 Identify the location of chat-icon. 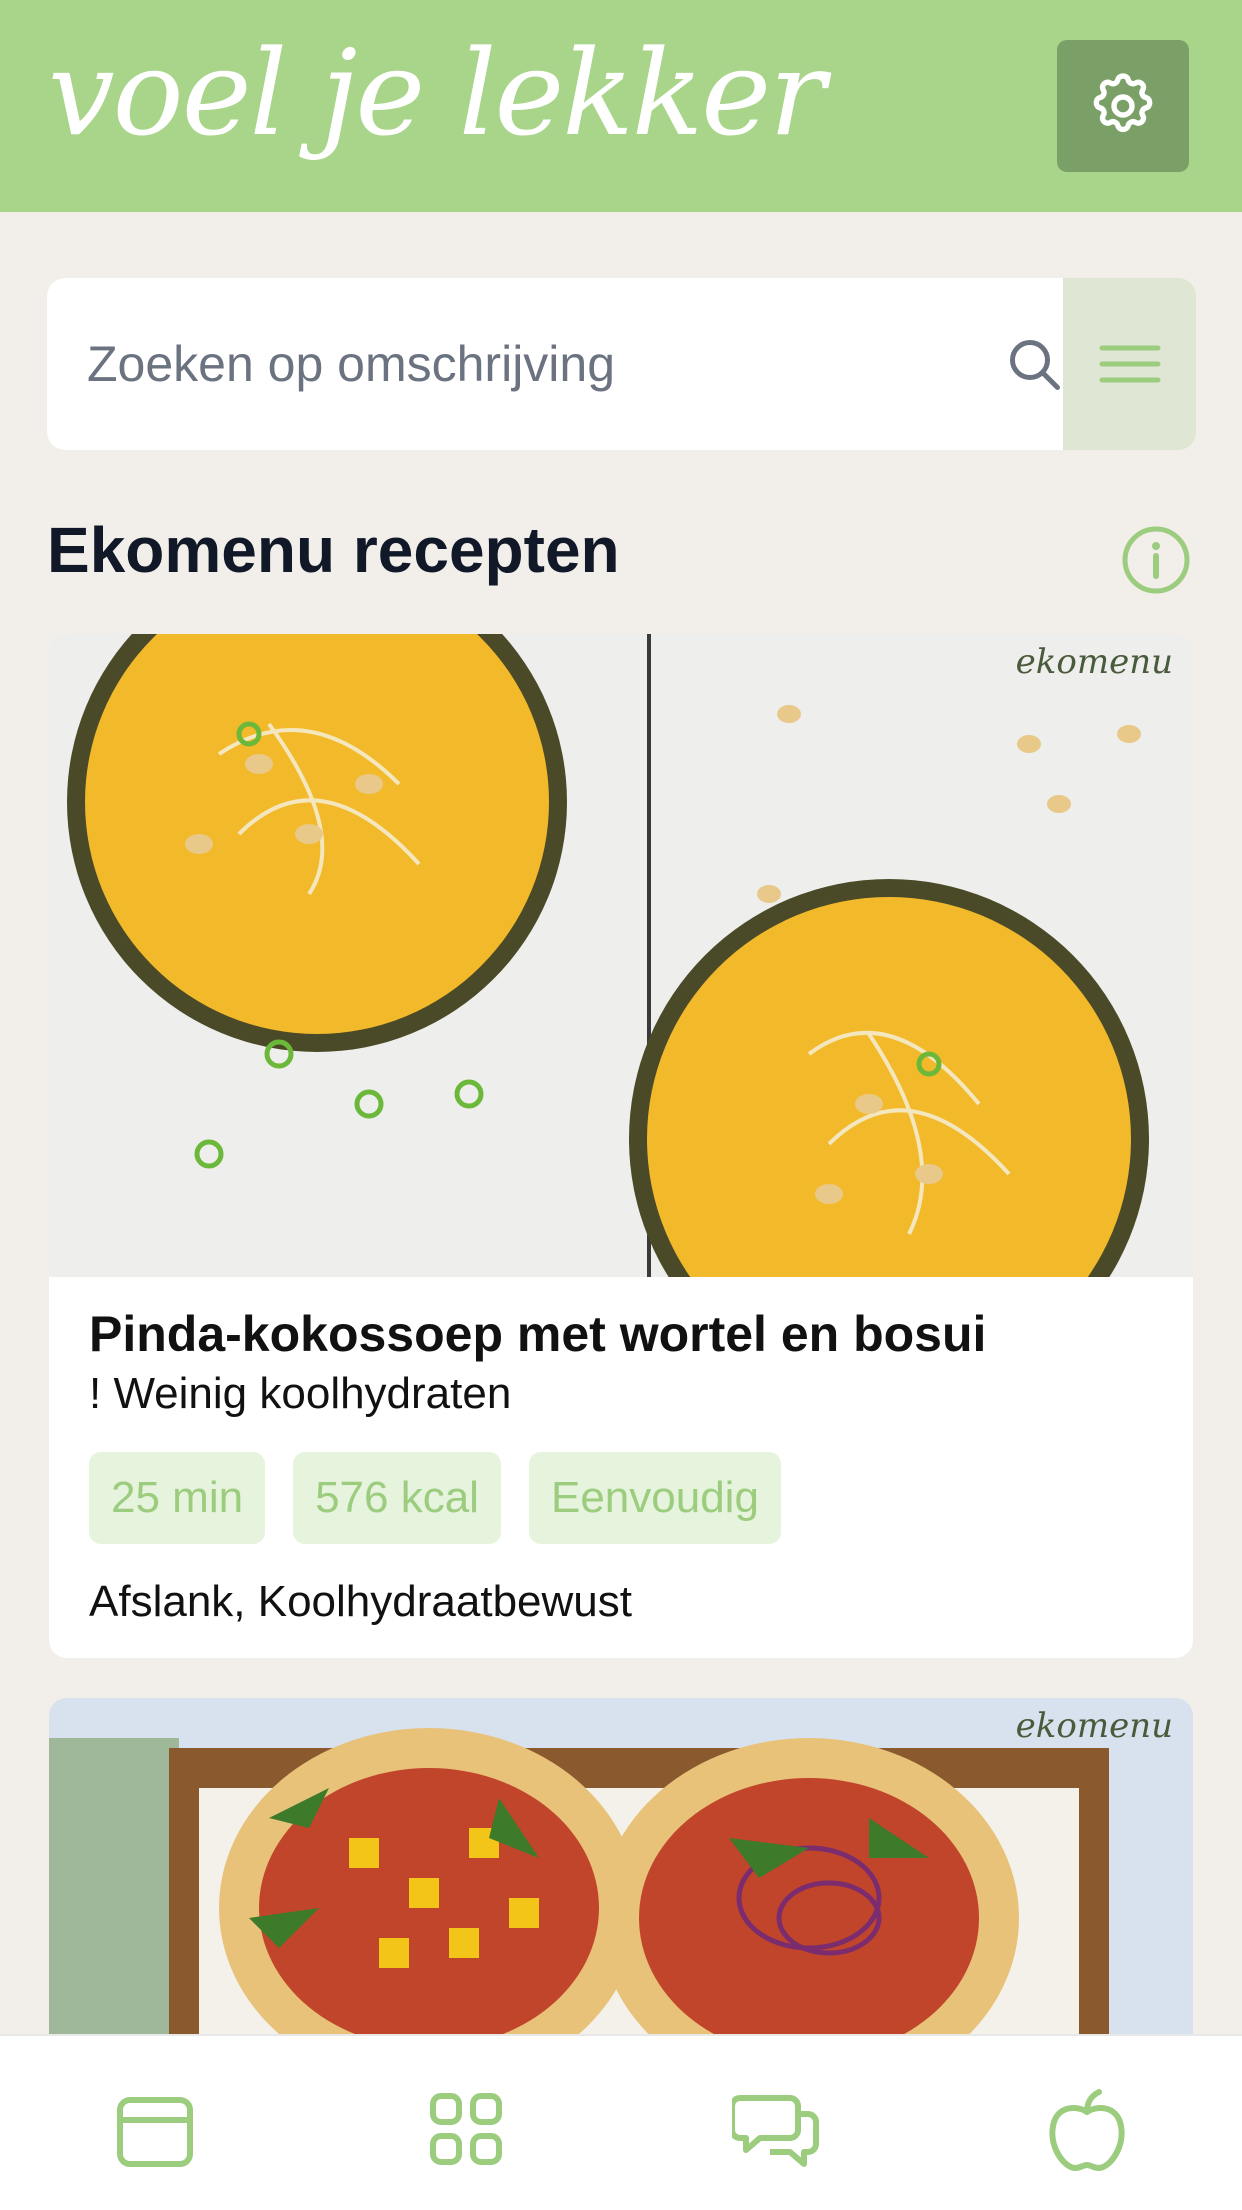
(774, 2131).